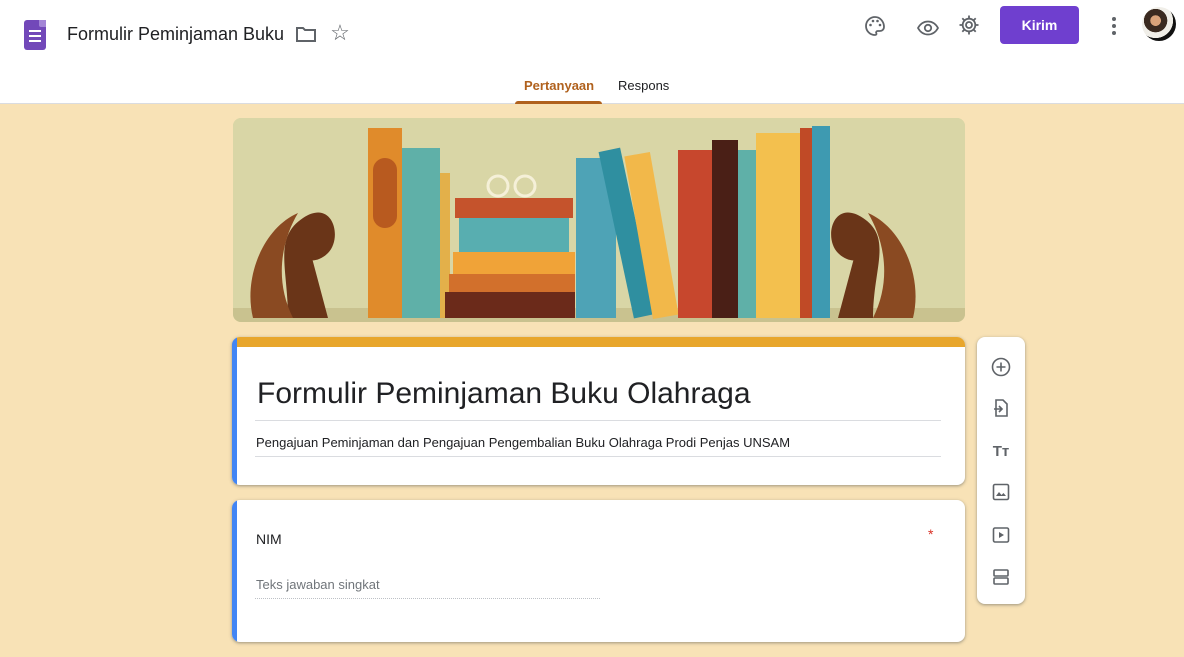 The image size is (1184, 657). Describe the element at coordinates (969, 25) in the screenshot. I see `gear-icon` at that location.